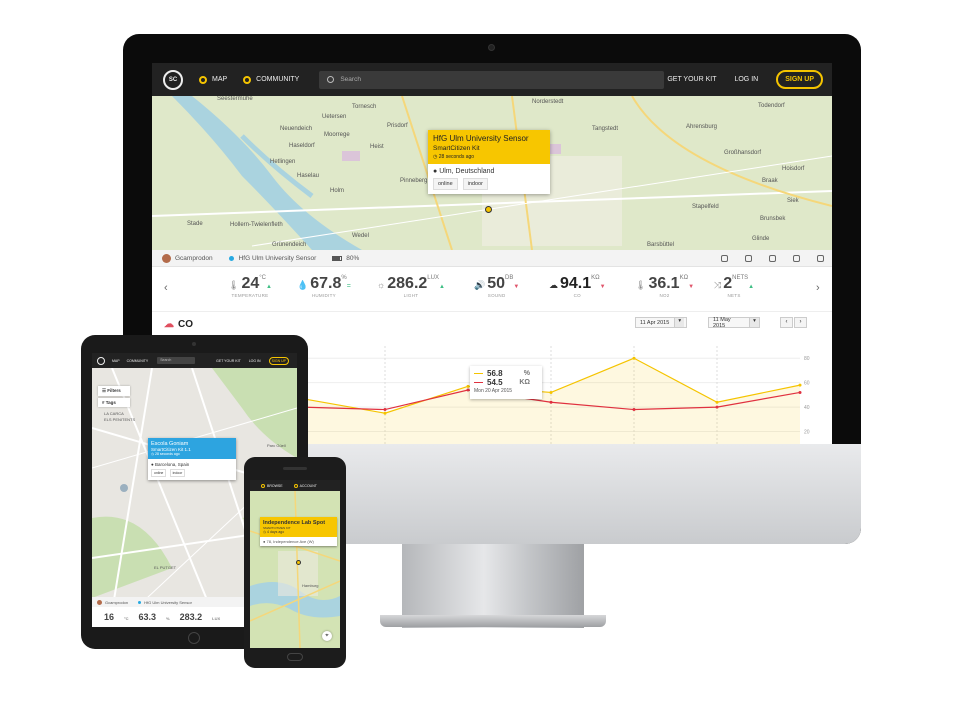 The width and height of the screenshot is (960, 701). I want to click on chart-prev-button: ‹, so click(786, 322).